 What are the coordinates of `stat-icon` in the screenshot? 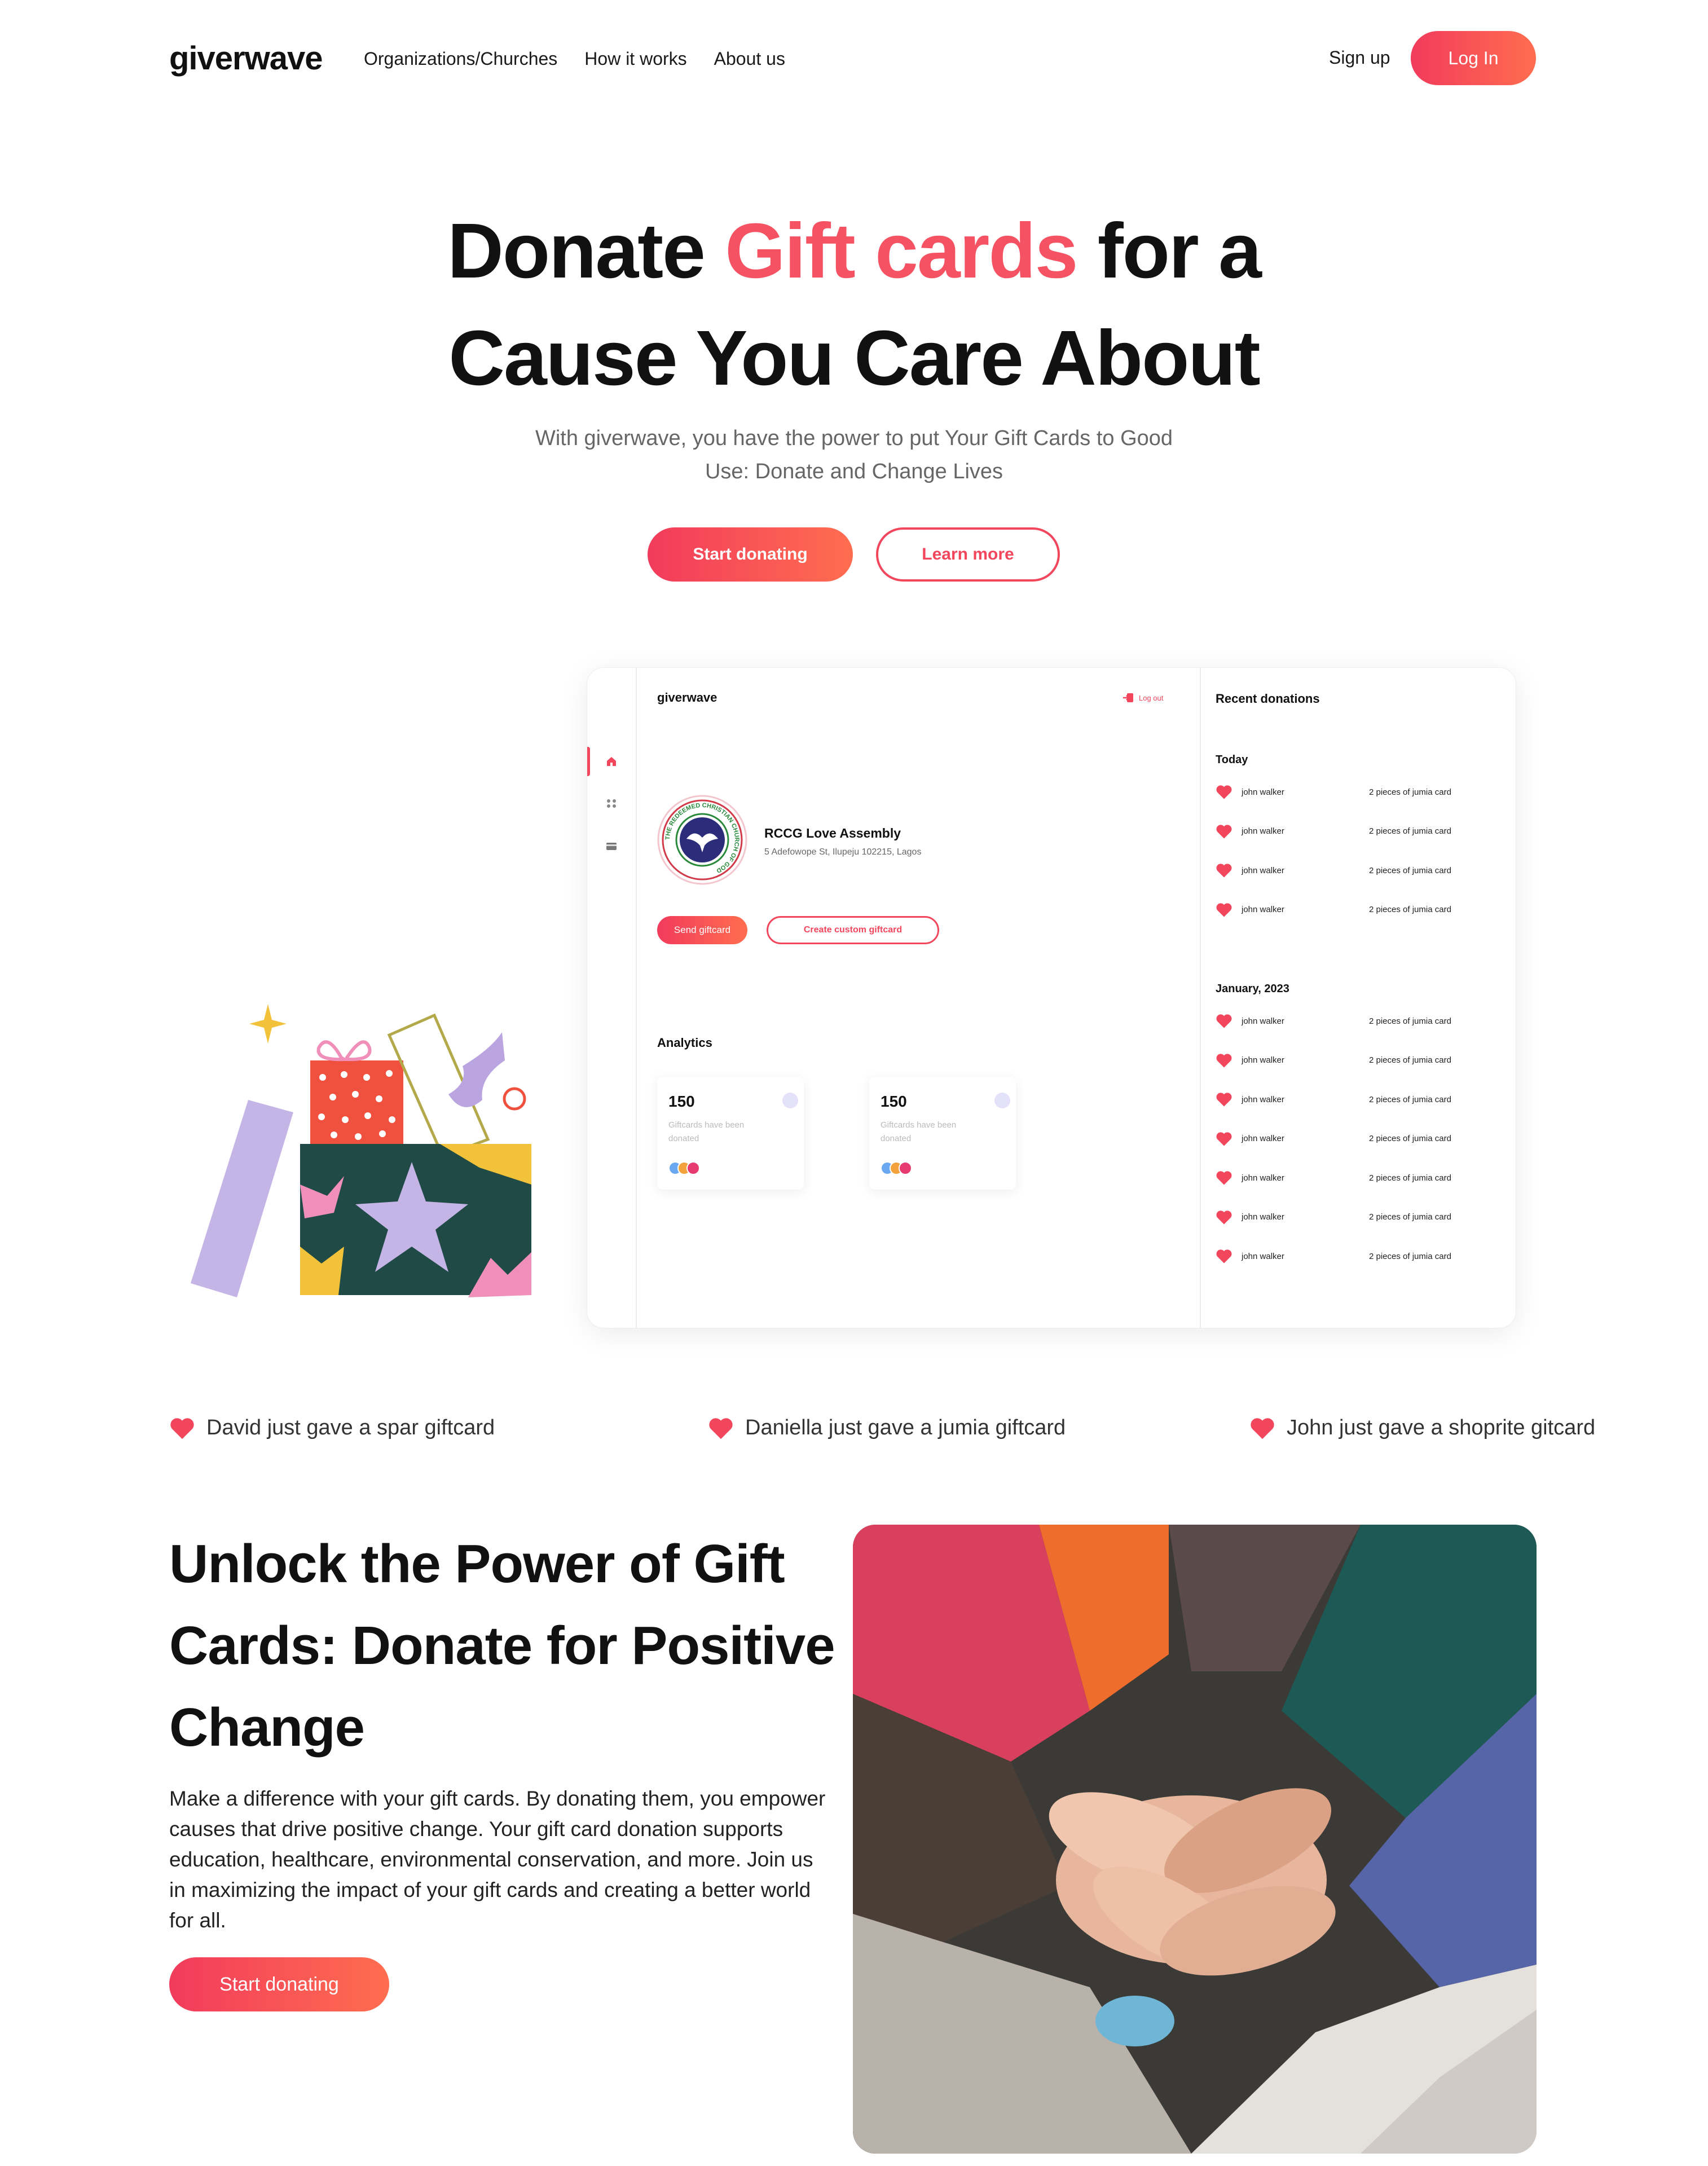 It's located at (1002, 1100).